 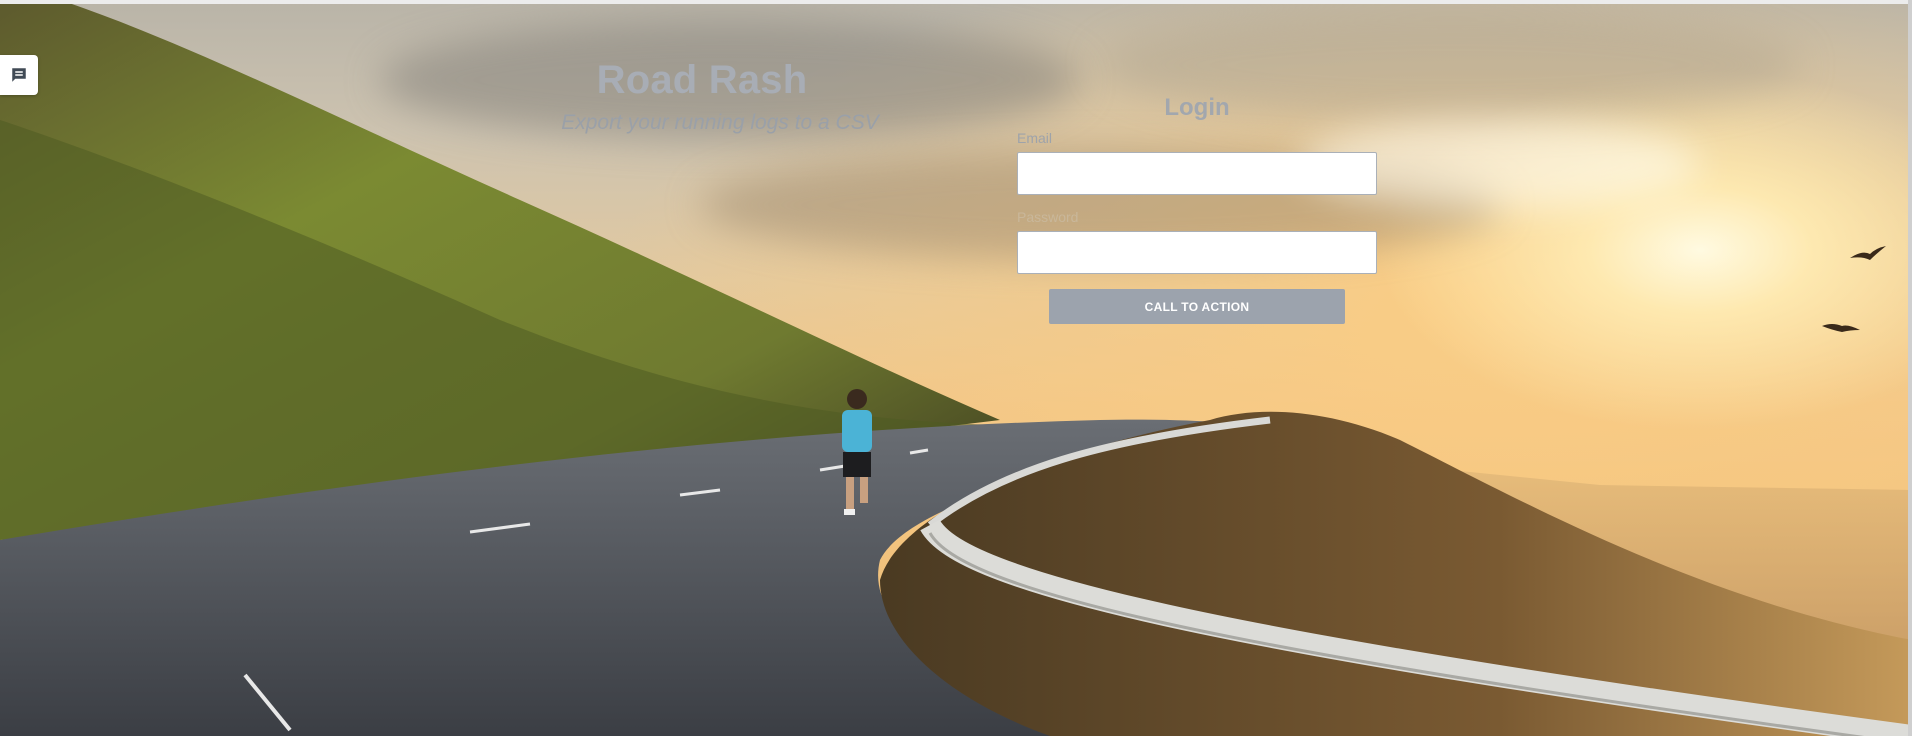 What do you see at coordinates (1197, 173) in the screenshot?
I see `email-field` at bounding box center [1197, 173].